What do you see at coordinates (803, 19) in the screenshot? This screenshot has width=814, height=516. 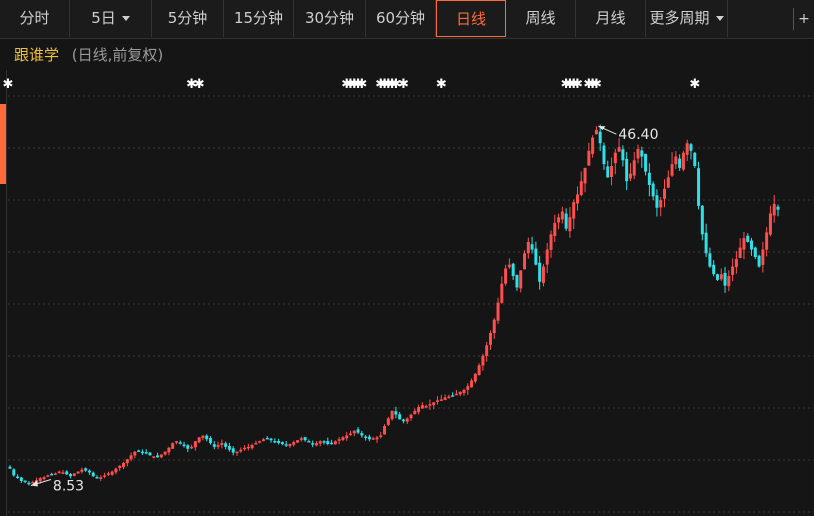 I see `add-period-button: +` at bounding box center [803, 19].